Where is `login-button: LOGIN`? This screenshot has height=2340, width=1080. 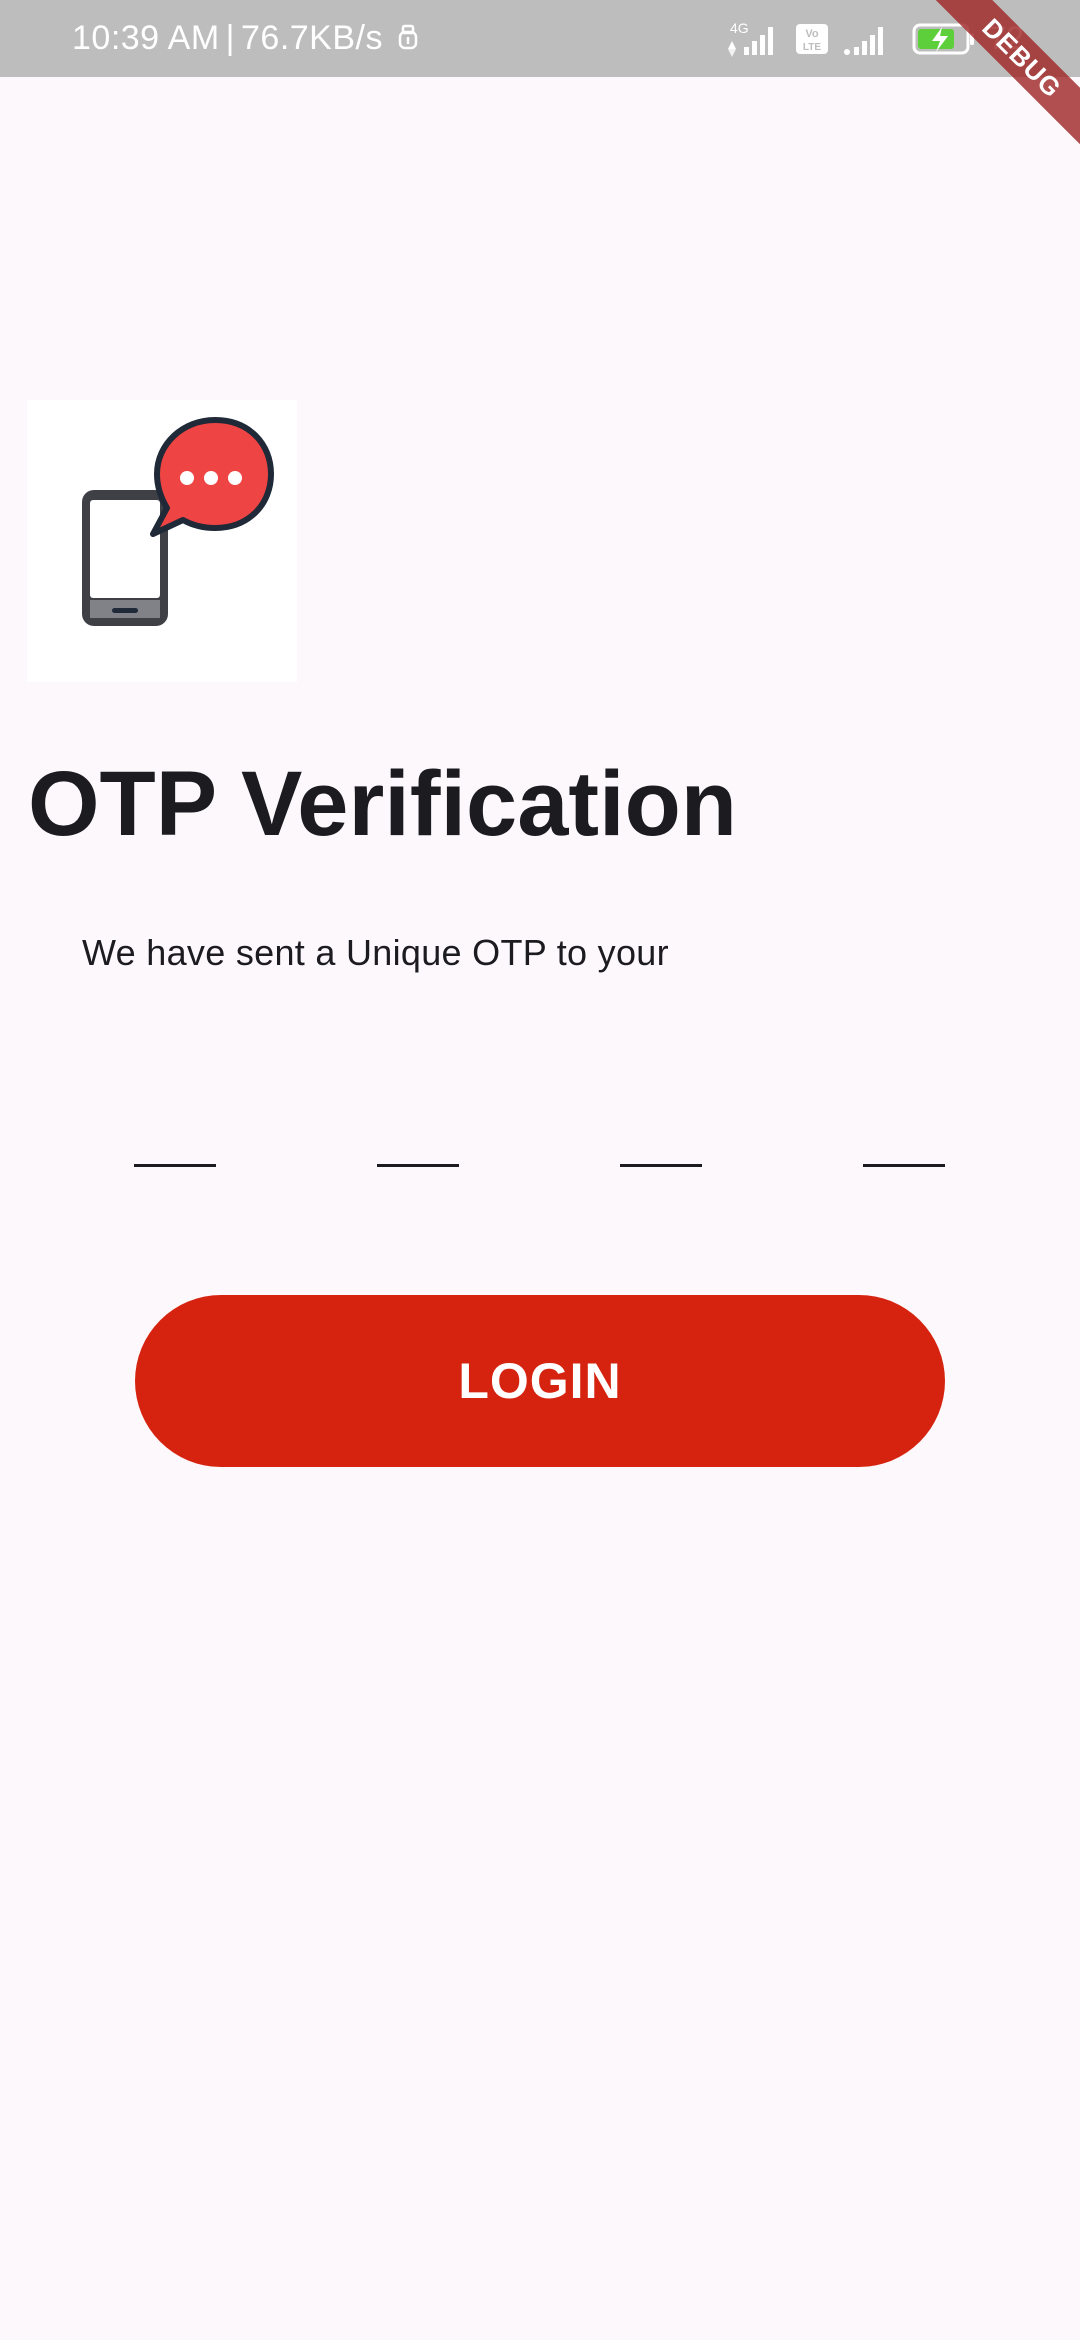
login-button: LOGIN is located at coordinates (540, 1381).